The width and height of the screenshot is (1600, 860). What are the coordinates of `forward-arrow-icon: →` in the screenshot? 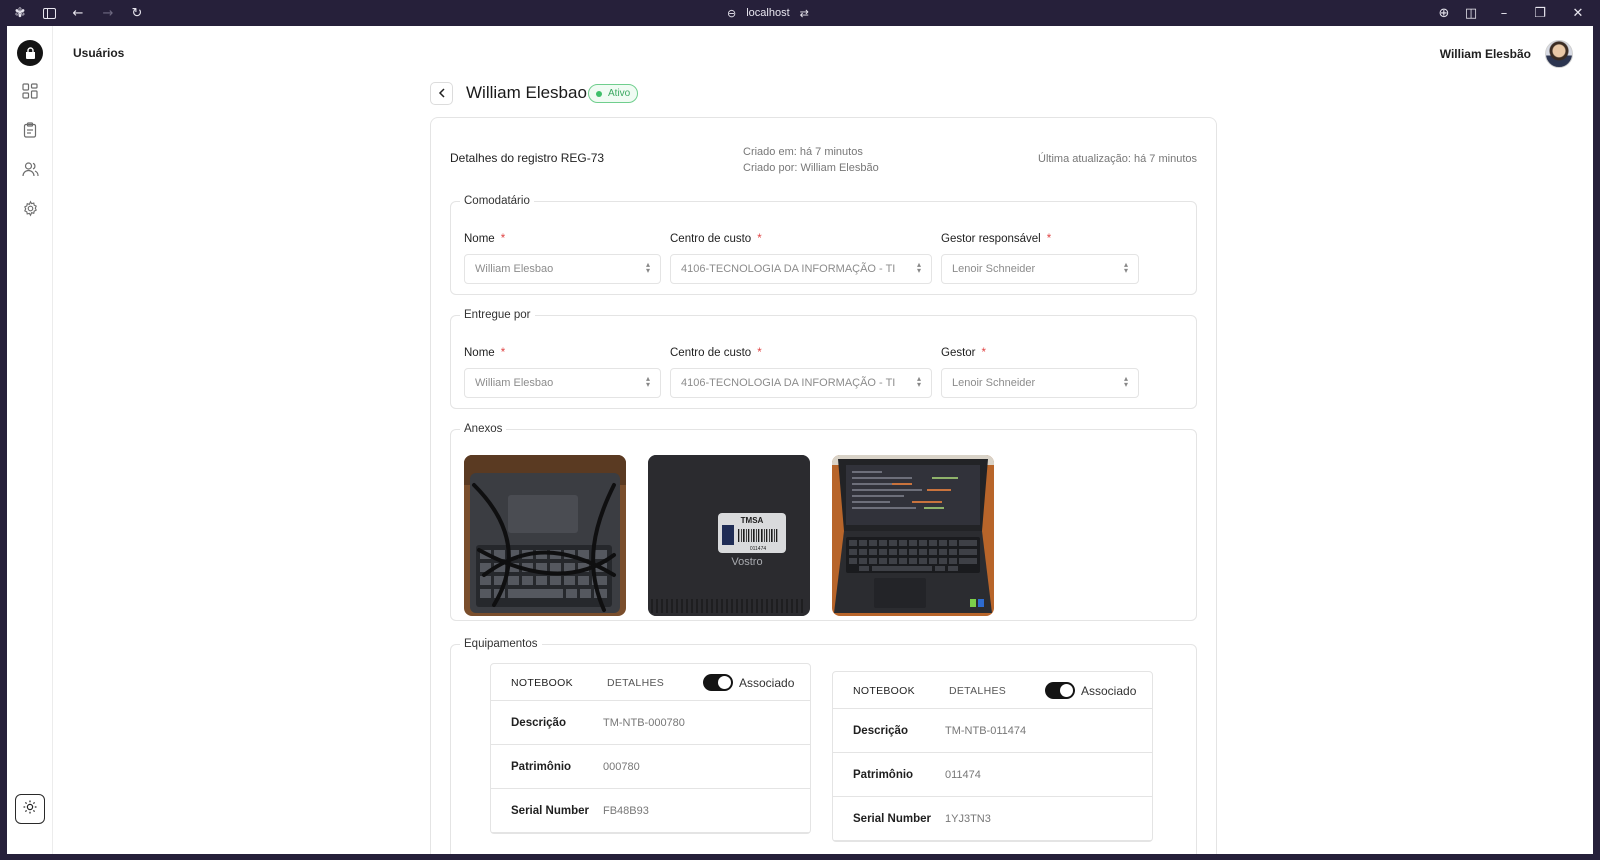 It's located at (108, 13).